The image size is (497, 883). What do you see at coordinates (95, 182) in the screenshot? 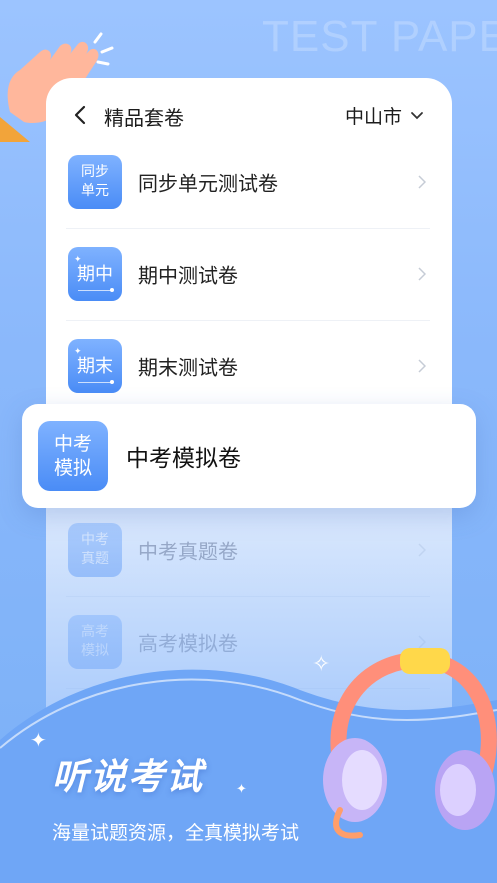
I see `sync-unit-badge-icon: 同步 单元` at bounding box center [95, 182].